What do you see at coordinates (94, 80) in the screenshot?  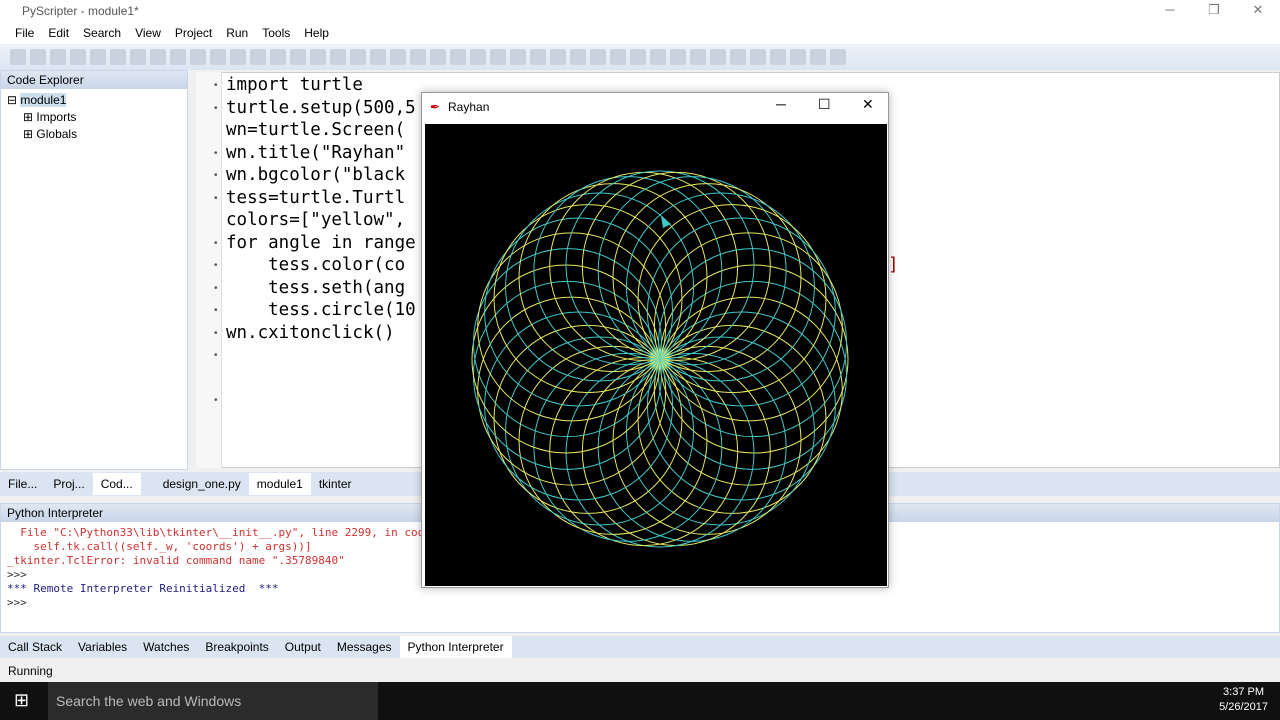 I see `code-explorer-header: Code Explorer` at bounding box center [94, 80].